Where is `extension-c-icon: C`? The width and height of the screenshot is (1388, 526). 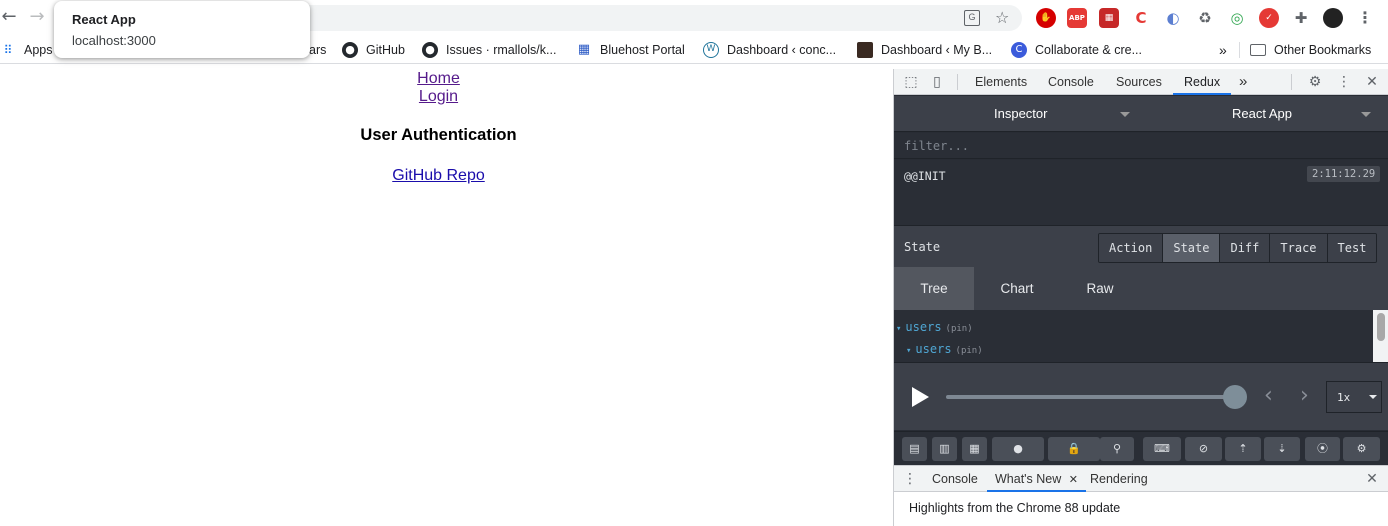
extension-c-icon: C is located at coordinates (1141, 18).